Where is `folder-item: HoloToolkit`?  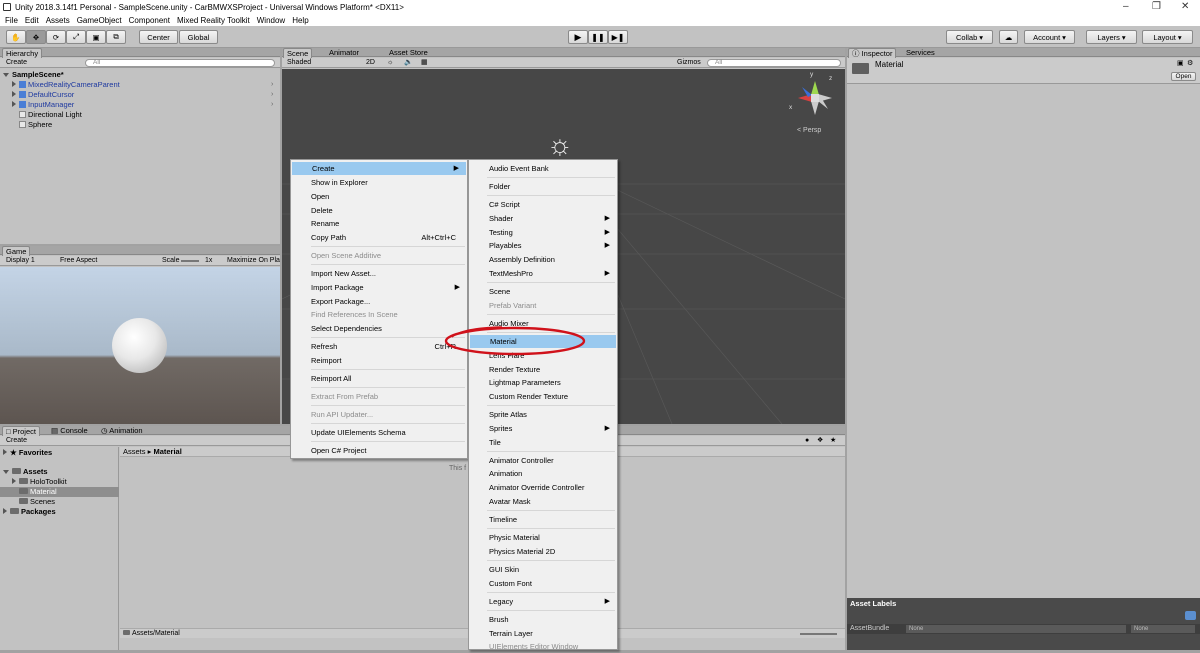 folder-item: HoloToolkit is located at coordinates (39, 482).